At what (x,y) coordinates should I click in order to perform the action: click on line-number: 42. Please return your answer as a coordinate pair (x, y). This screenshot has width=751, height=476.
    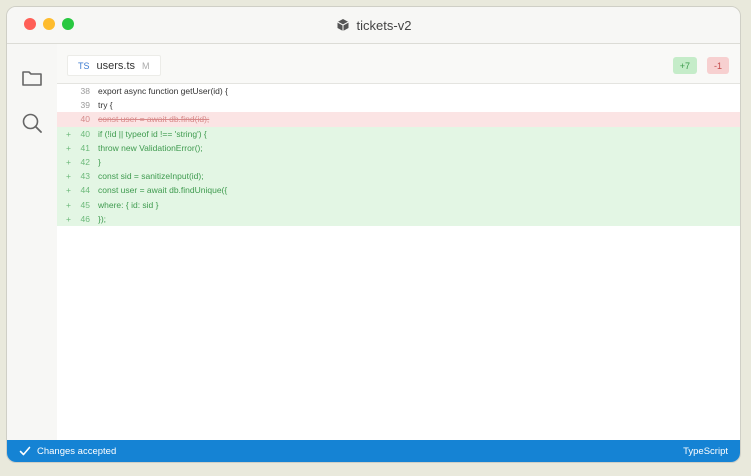
    Looking at the image, I should click on (85, 161).